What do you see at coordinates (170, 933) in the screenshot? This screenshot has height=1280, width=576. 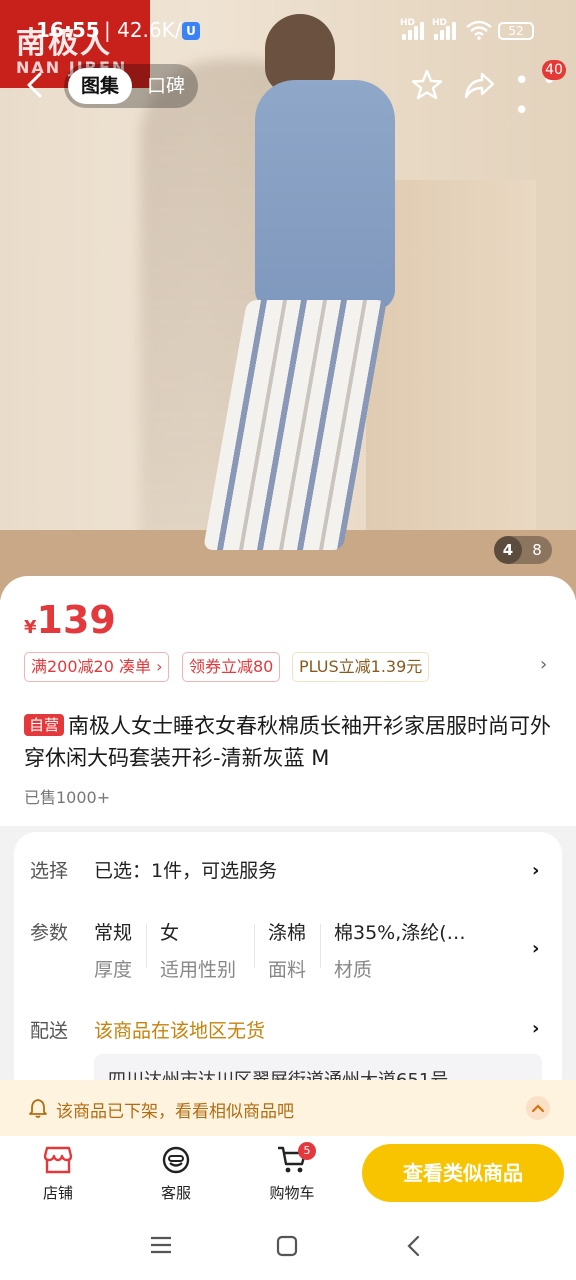 I see `param-value: 女` at bounding box center [170, 933].